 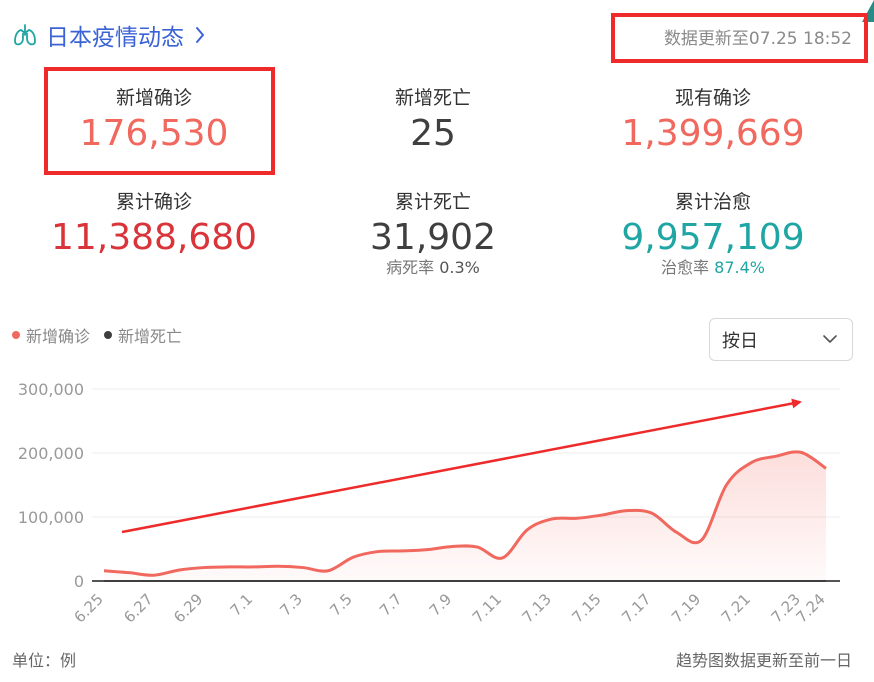 I want to click on stat-new-deaths: 新增死亡 25, so click(x=433, y=121).